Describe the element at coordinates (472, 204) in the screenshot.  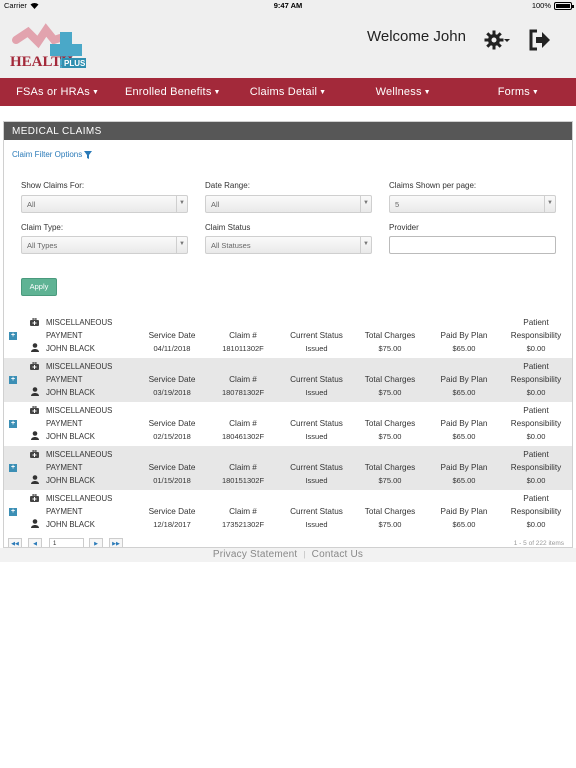
I see `per-page-select: 5 ▼` at that location.